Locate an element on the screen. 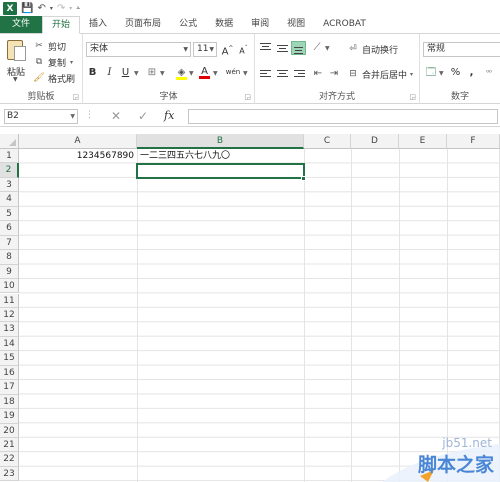 This screenshot has height=482, width=500. phonetic-button: wén is located at coordinates (233, 72).